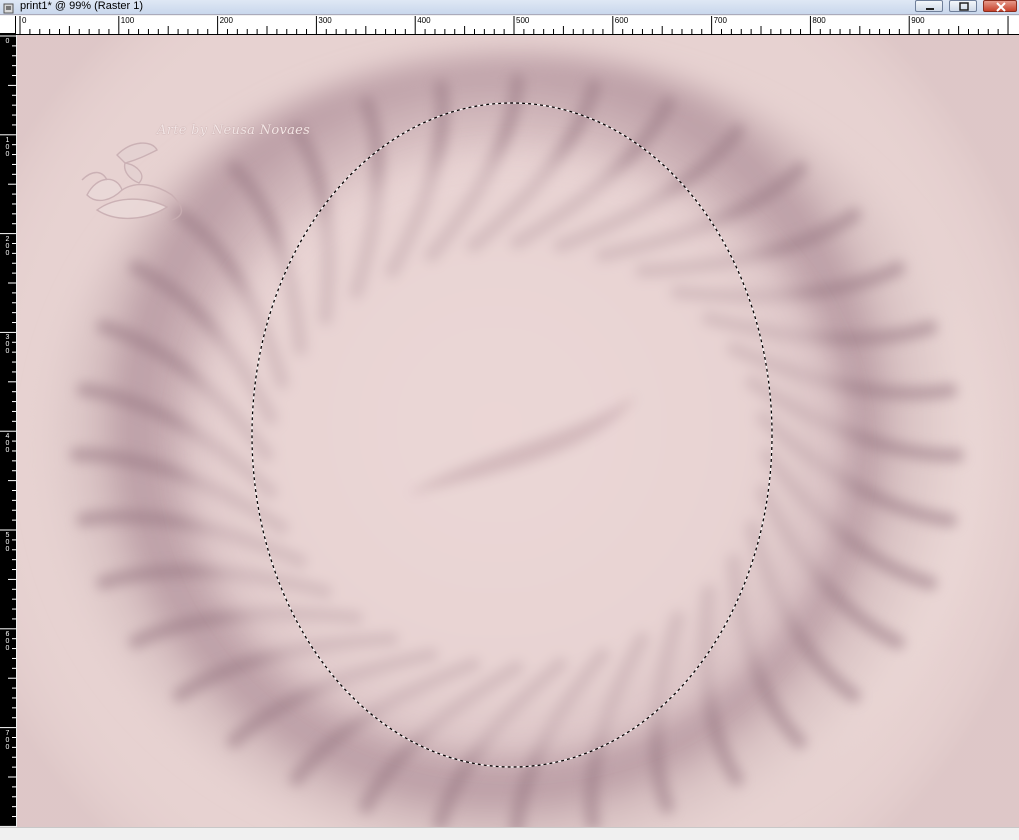 The image size is (1019, 840). Describe the element at coordinates (523, 20) in the screenshot. I see `ruler-label: 500` at that location.